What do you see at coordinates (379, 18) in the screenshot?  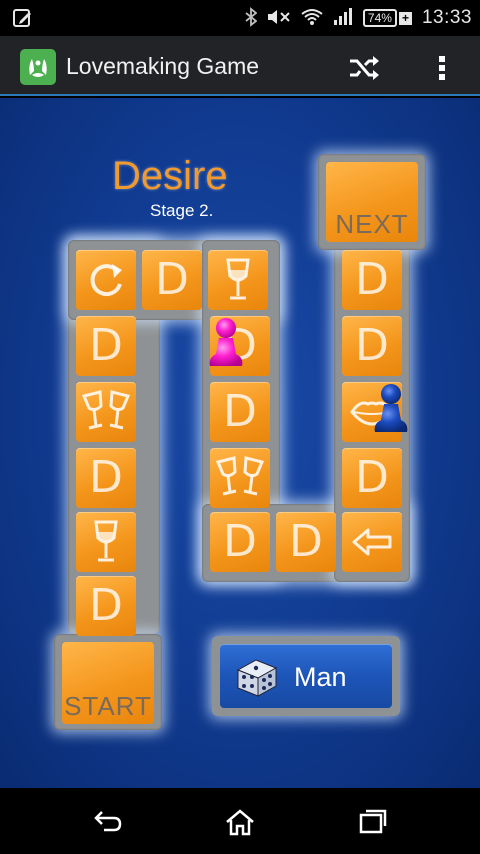 I see `battery-indicator: 74%` at bounding box center [379, 18].